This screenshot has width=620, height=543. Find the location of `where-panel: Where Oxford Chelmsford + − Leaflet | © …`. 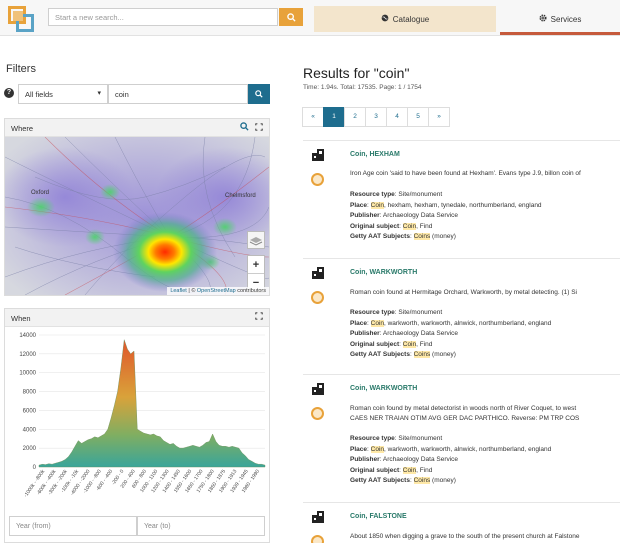

where-panel: Where Oxford Chelmsford + − Leaflet | © … is located at coordinates (137, 207).